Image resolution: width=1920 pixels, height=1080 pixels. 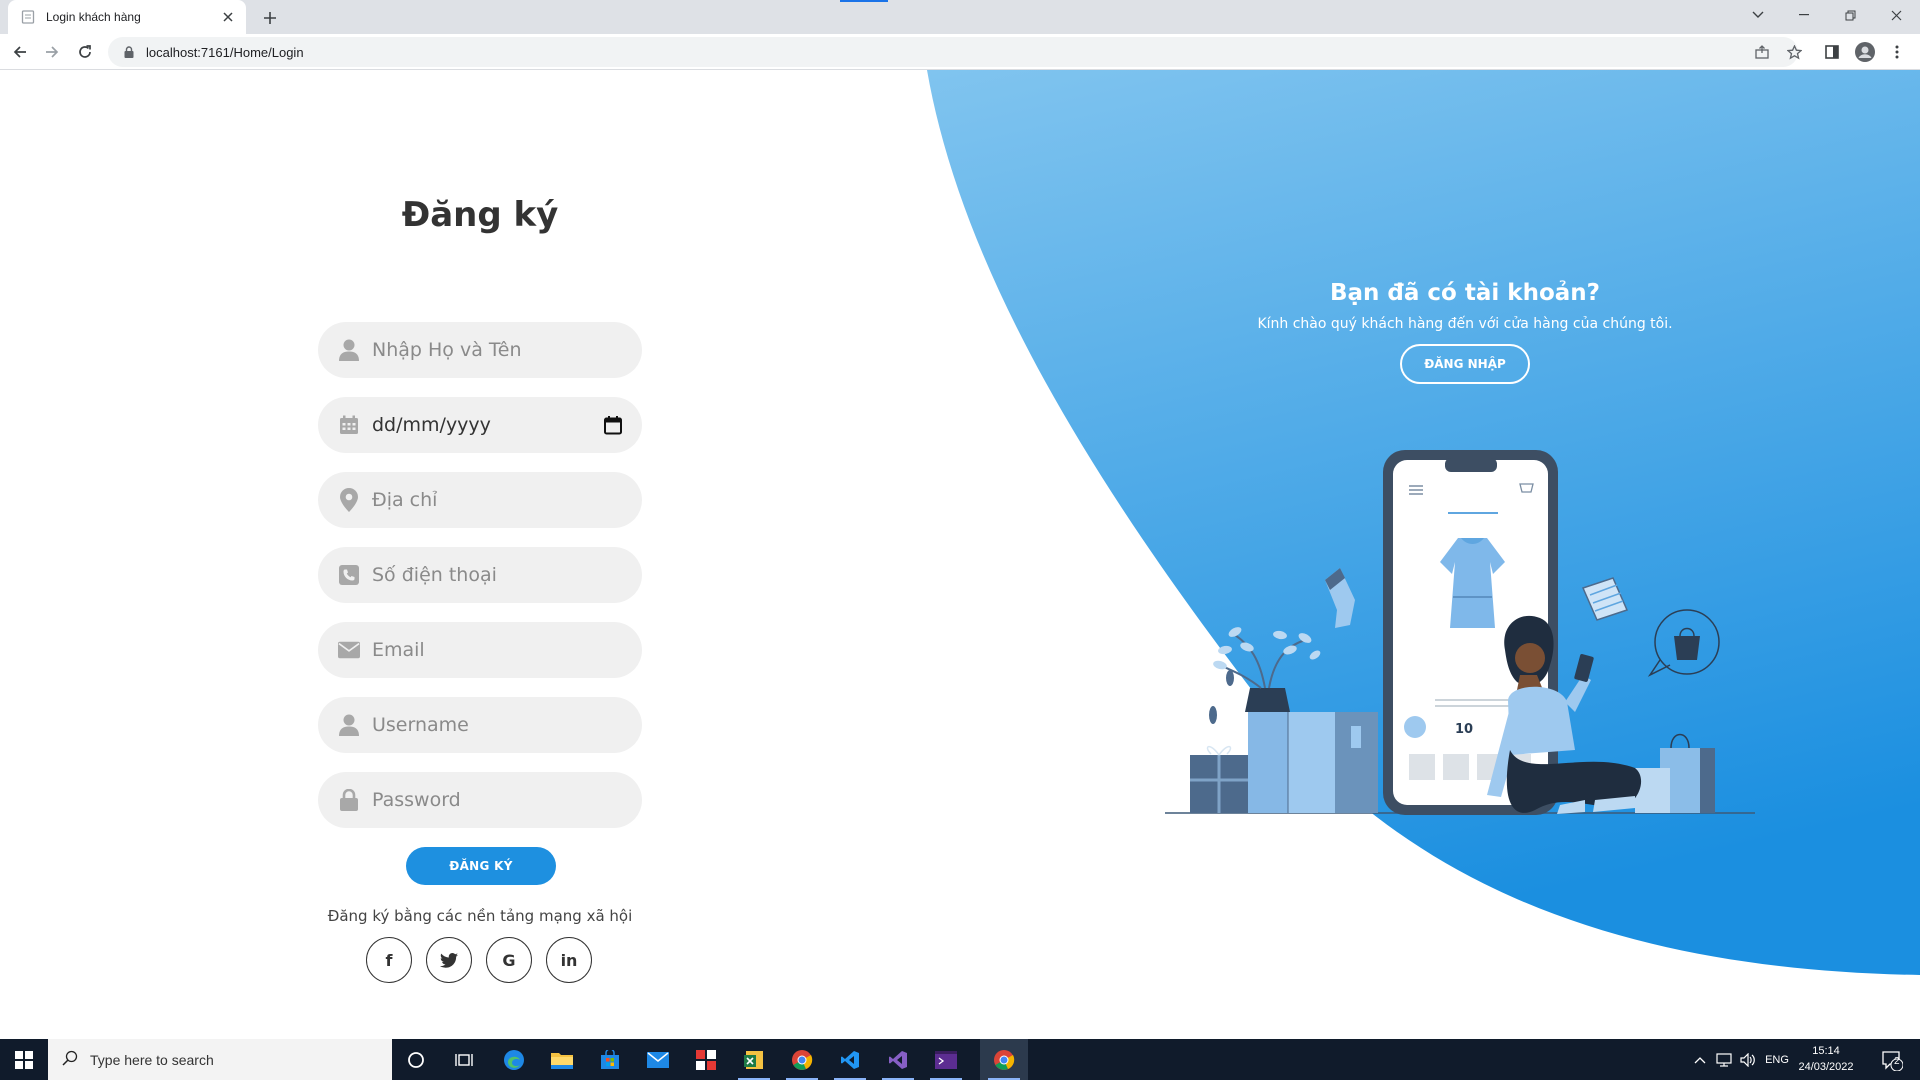 I want to click on back-arrow-icon, so click(x=20, y=52).